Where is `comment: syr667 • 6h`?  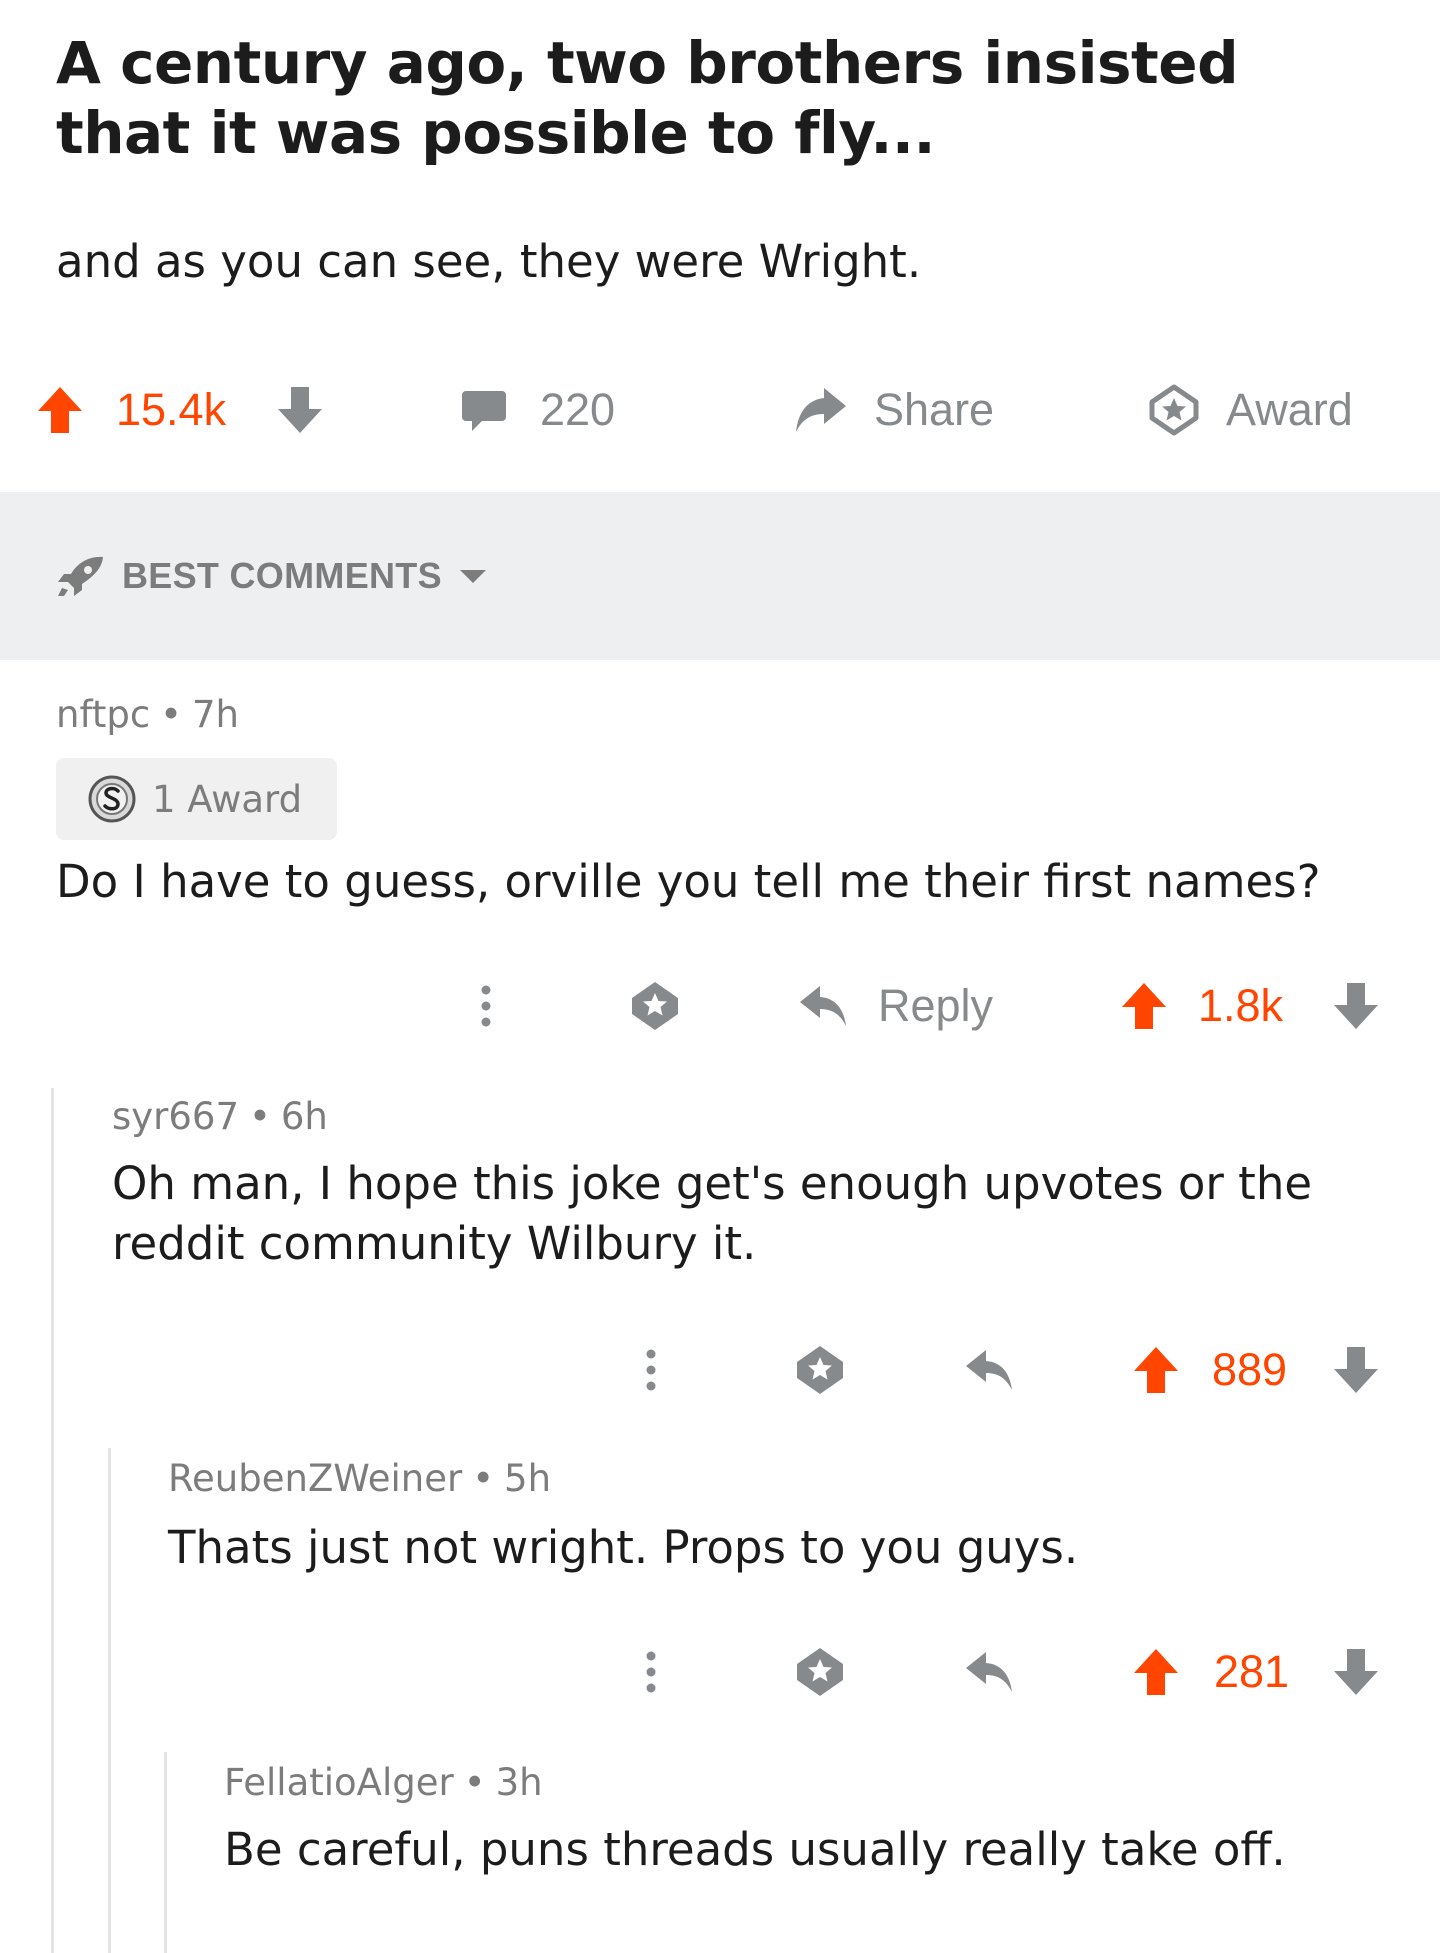
comment: syr667 • 6h is located at coordinates (220, 1117).